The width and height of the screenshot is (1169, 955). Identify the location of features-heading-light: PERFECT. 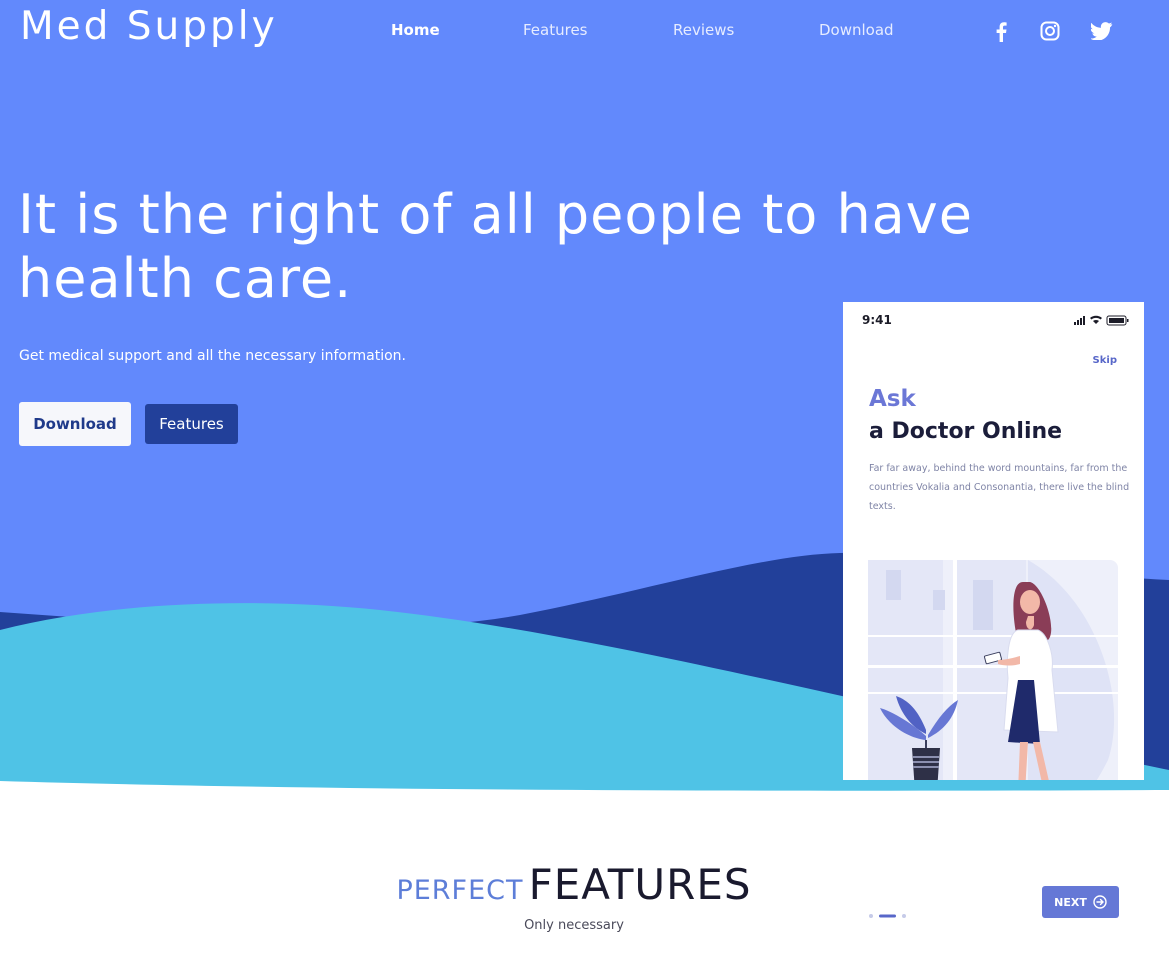
(460, 890).